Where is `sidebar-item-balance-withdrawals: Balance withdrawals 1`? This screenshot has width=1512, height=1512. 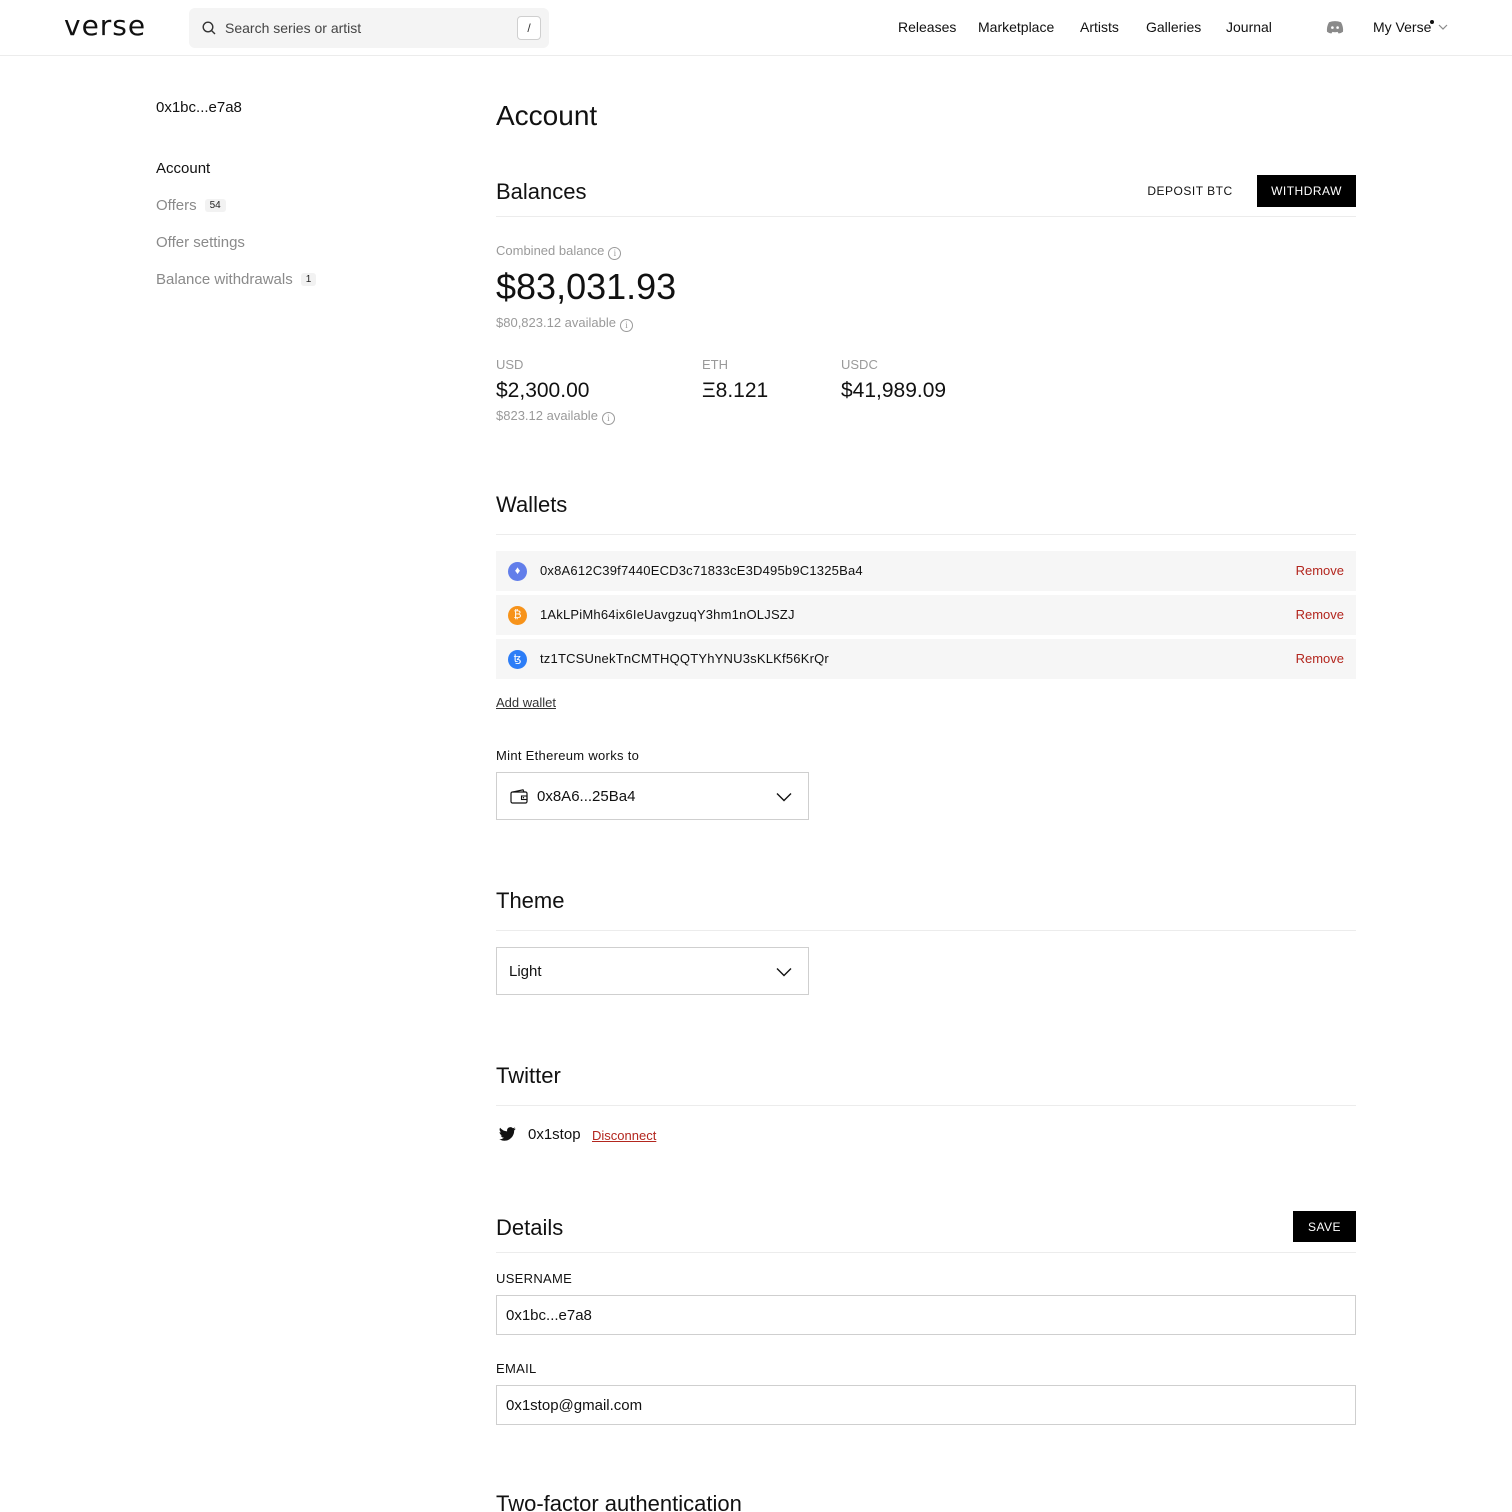 sidebar-item-balance-withdrawals: Balance withdrawals 1 is located at coordinates (236, 279).